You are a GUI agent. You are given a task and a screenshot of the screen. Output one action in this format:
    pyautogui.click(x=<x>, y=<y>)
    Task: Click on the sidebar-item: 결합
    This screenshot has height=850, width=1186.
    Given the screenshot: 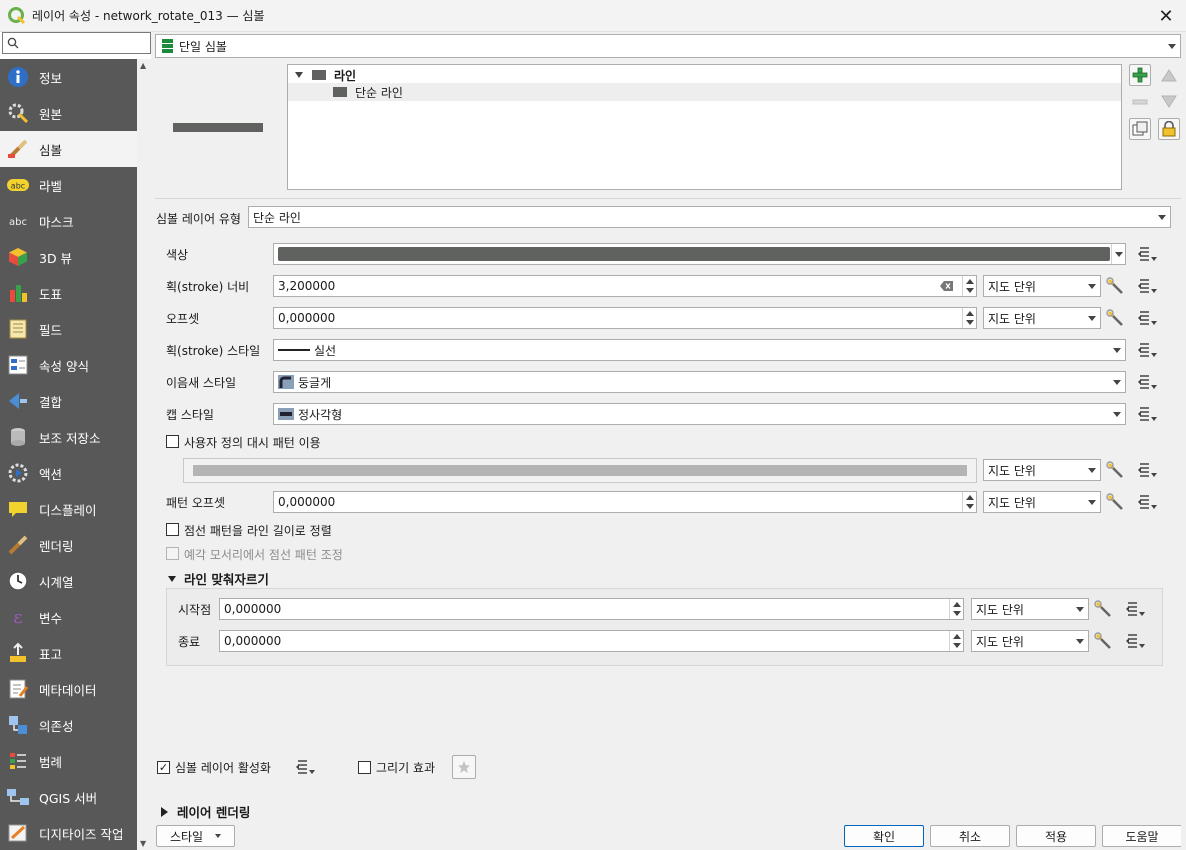 What is the action you would take?
    pyautogui.click(x=68, y=401)
    